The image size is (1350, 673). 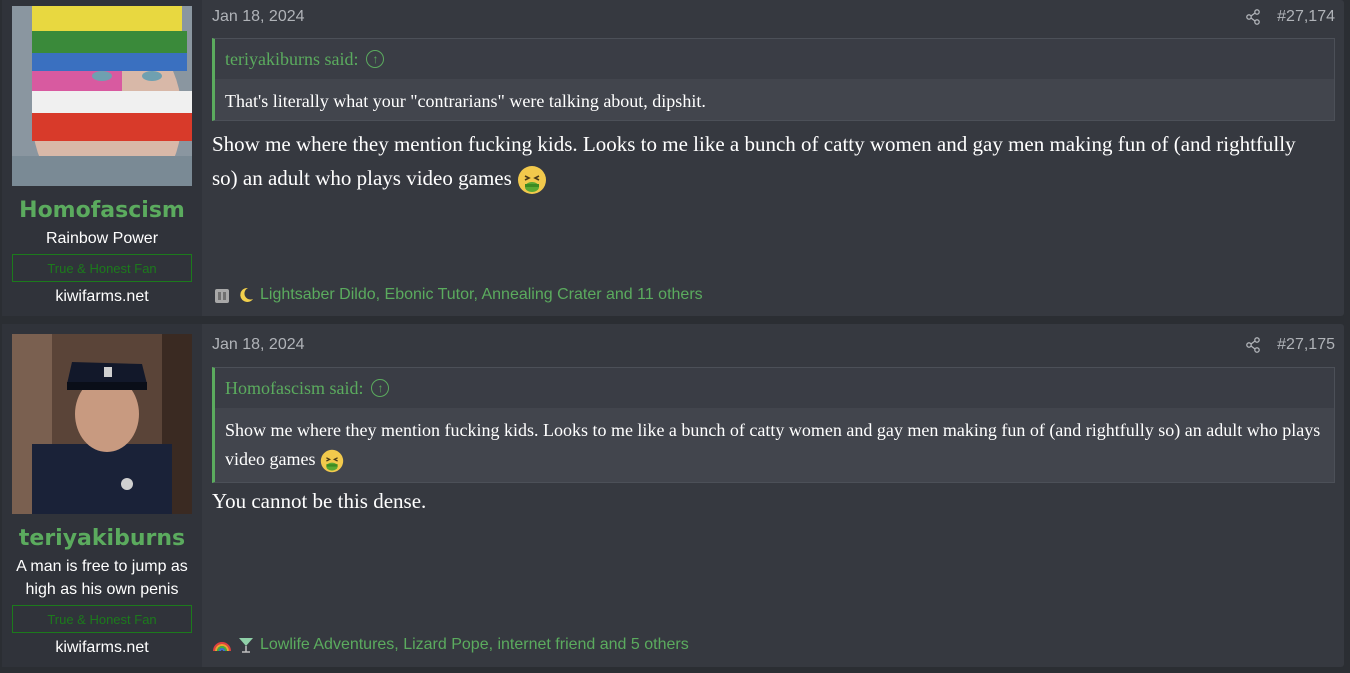 What do you see at coordinates (246, 295) in the screenshot?
I see `moon-icon` at bounding box center [246, 295].